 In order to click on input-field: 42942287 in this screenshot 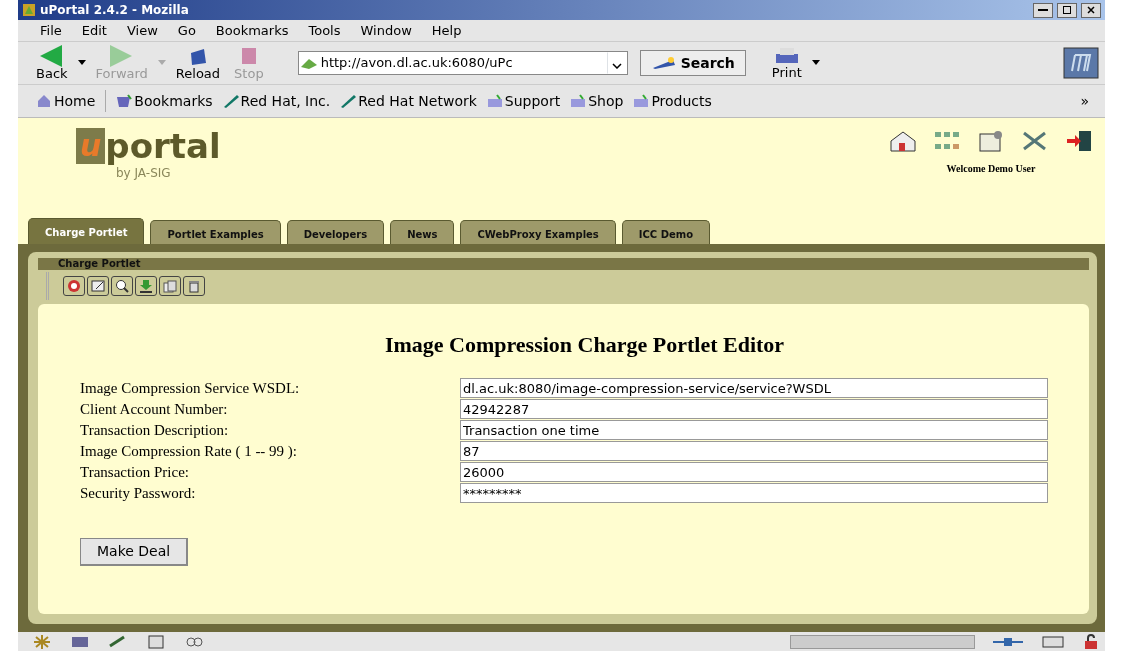, I will do `click(754, 409)`.